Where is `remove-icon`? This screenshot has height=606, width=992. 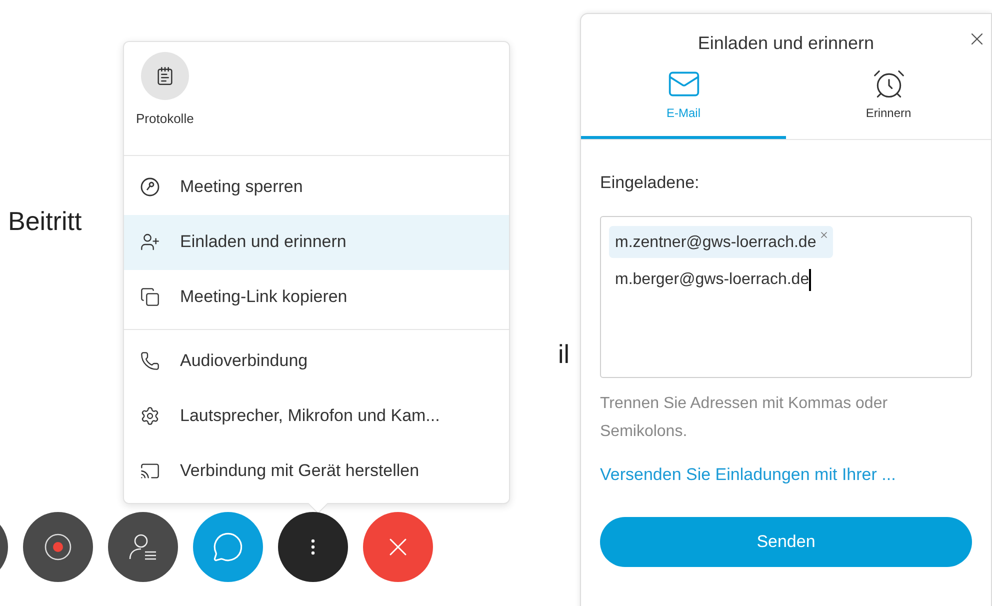
remove-icon is located at coordinates (824, 235).